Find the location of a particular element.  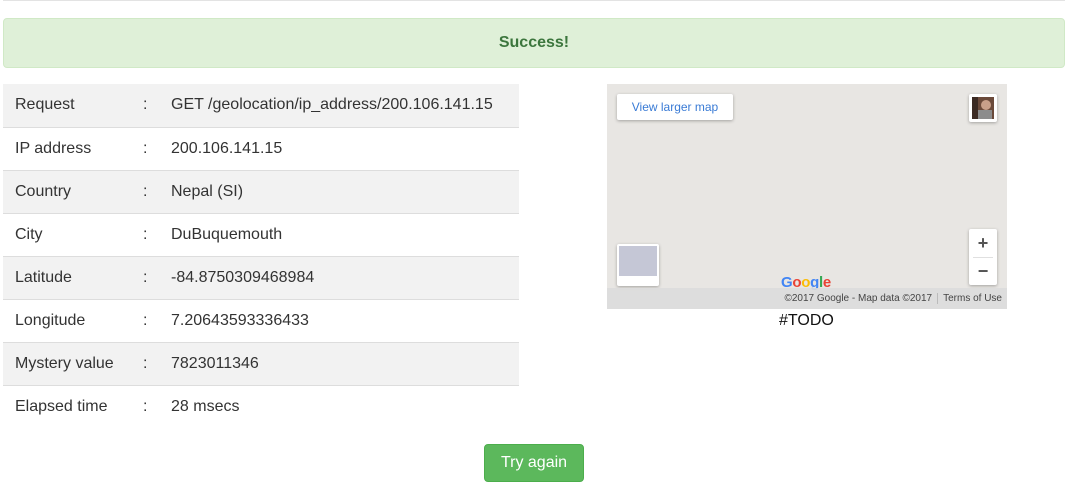

row-value: -84.8750309468984 is located at coordinates (345, 277).